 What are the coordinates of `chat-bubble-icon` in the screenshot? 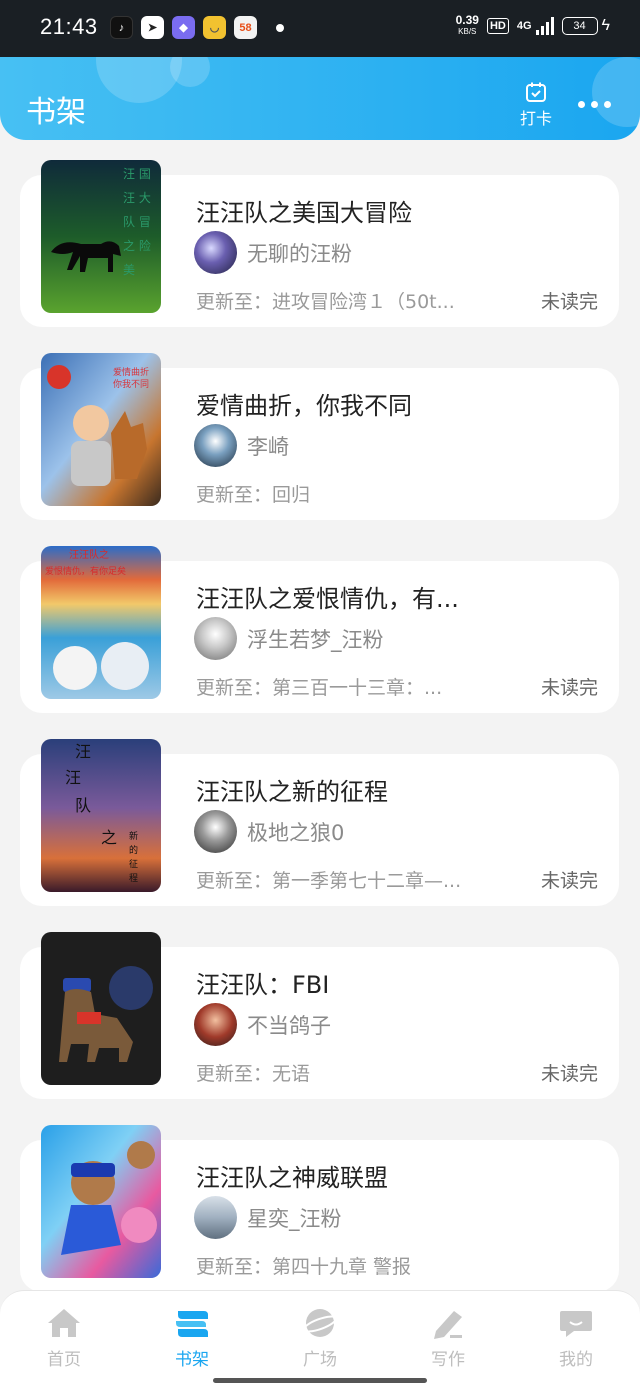 It's located at (576, 1324).